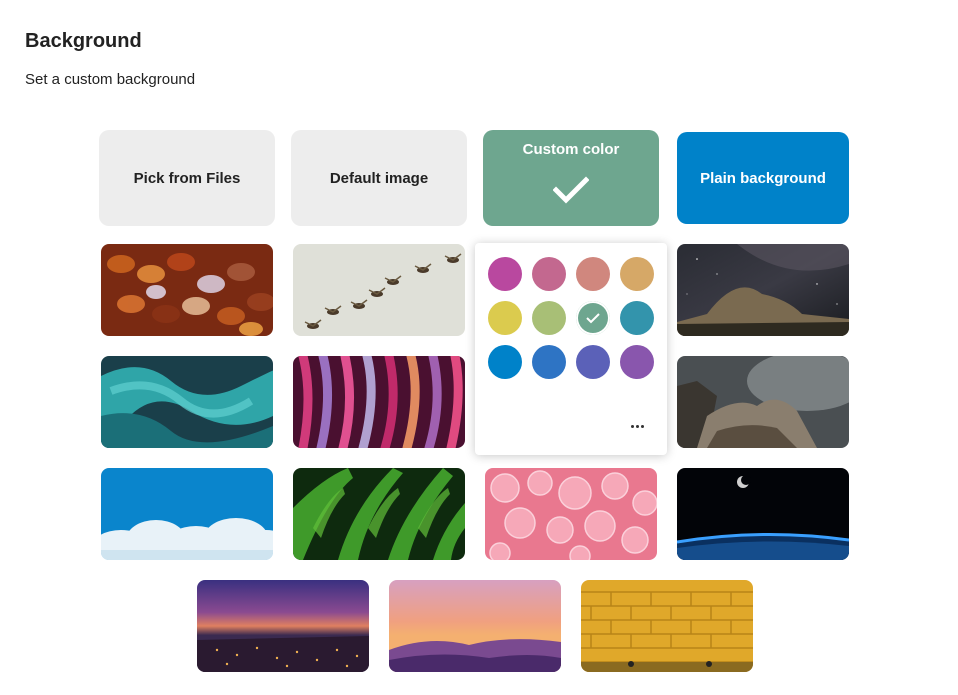 This screenshot has width=958, height=695. Describe the element at coordinates (632, 426) in the screenshot. I see `more-icon` at that location.